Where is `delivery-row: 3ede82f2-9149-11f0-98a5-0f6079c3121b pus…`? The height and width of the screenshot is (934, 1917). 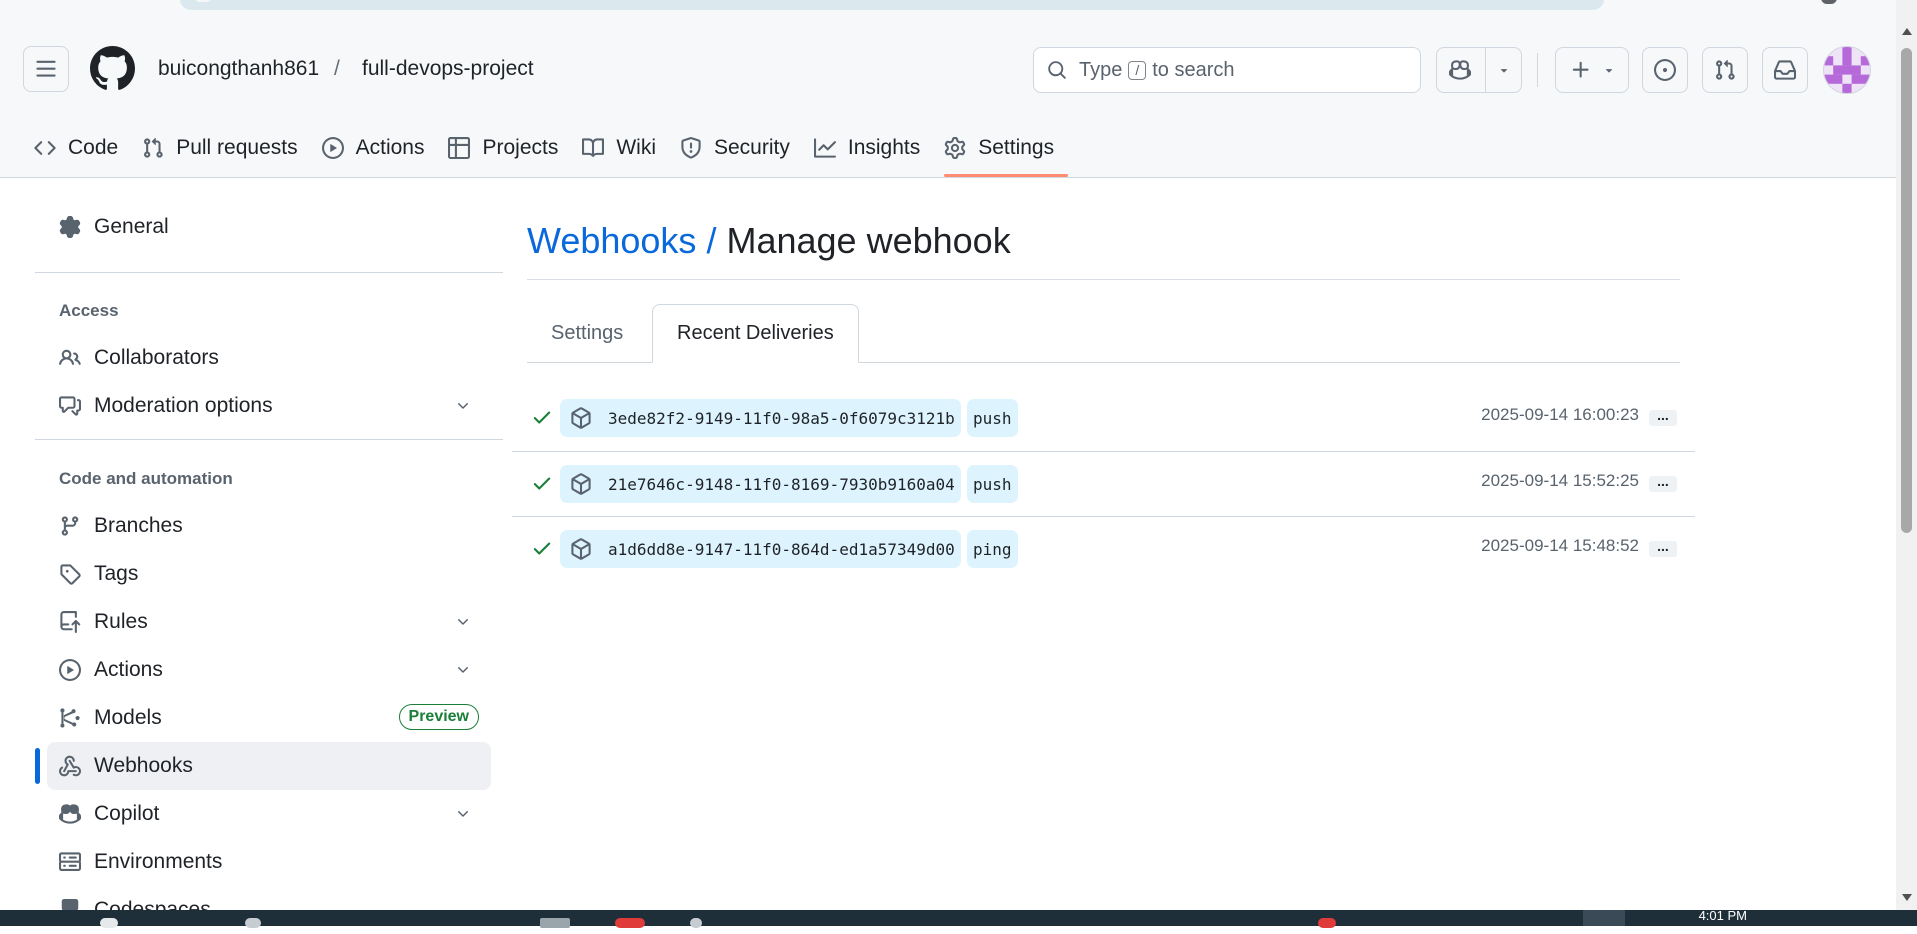 delivery-row: 3ede82f2-9149-11f0-98a5-0f6079c3121b pus… is located at coordinates (1103, 418).